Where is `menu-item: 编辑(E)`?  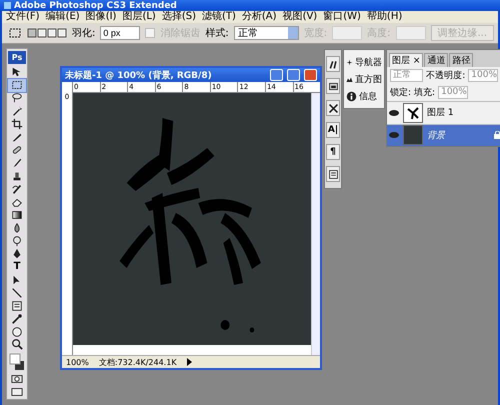 menu-item: 编辑(E) is located at coordinates (63, 17).